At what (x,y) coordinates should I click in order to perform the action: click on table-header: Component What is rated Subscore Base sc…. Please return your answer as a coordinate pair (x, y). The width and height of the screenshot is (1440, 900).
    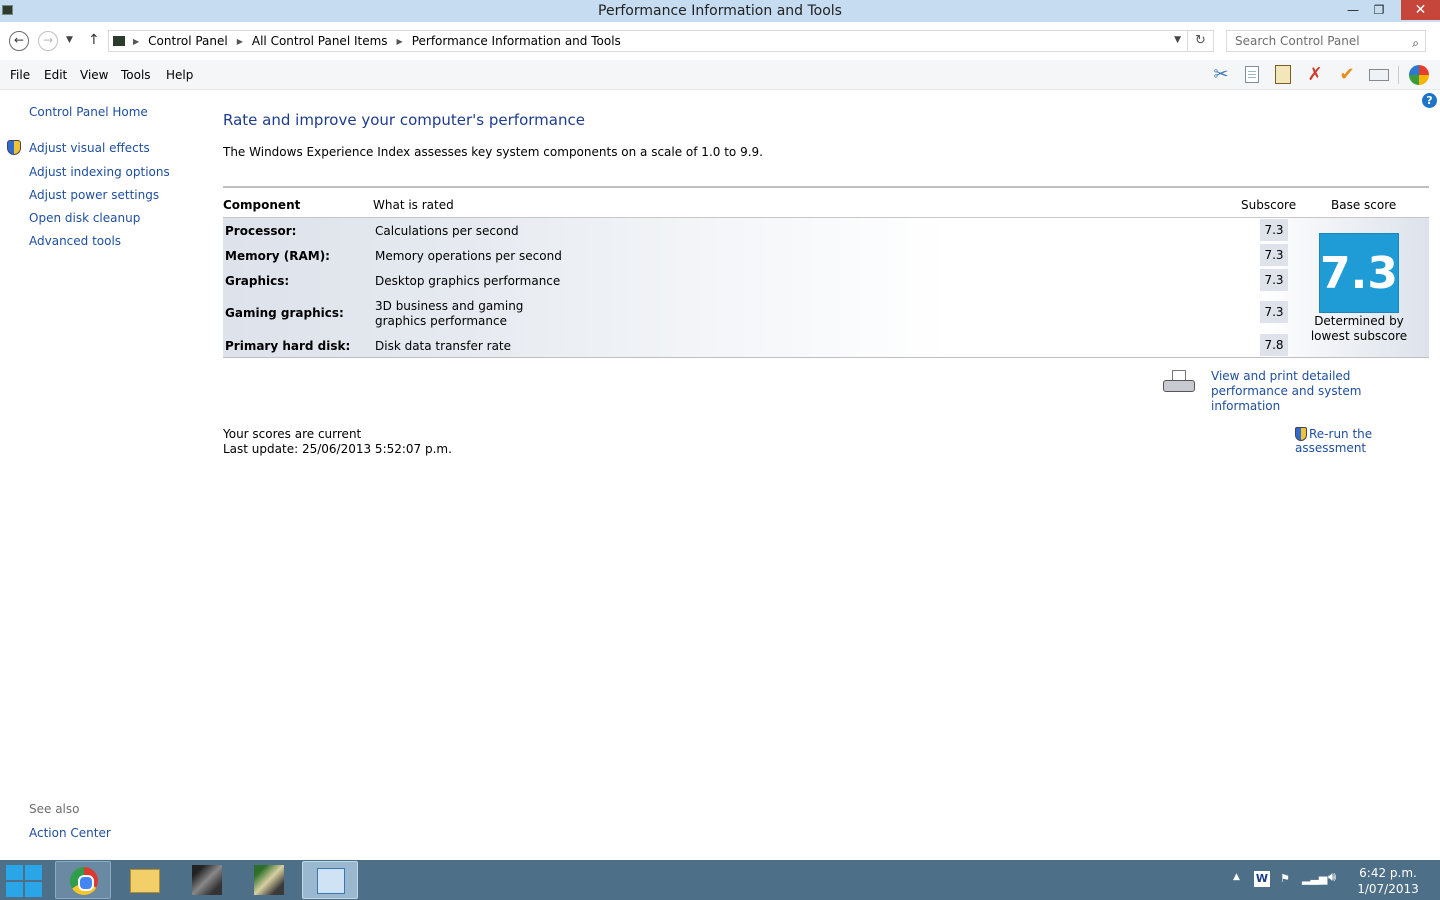
    Looking at the image, I should click on (826, 202).